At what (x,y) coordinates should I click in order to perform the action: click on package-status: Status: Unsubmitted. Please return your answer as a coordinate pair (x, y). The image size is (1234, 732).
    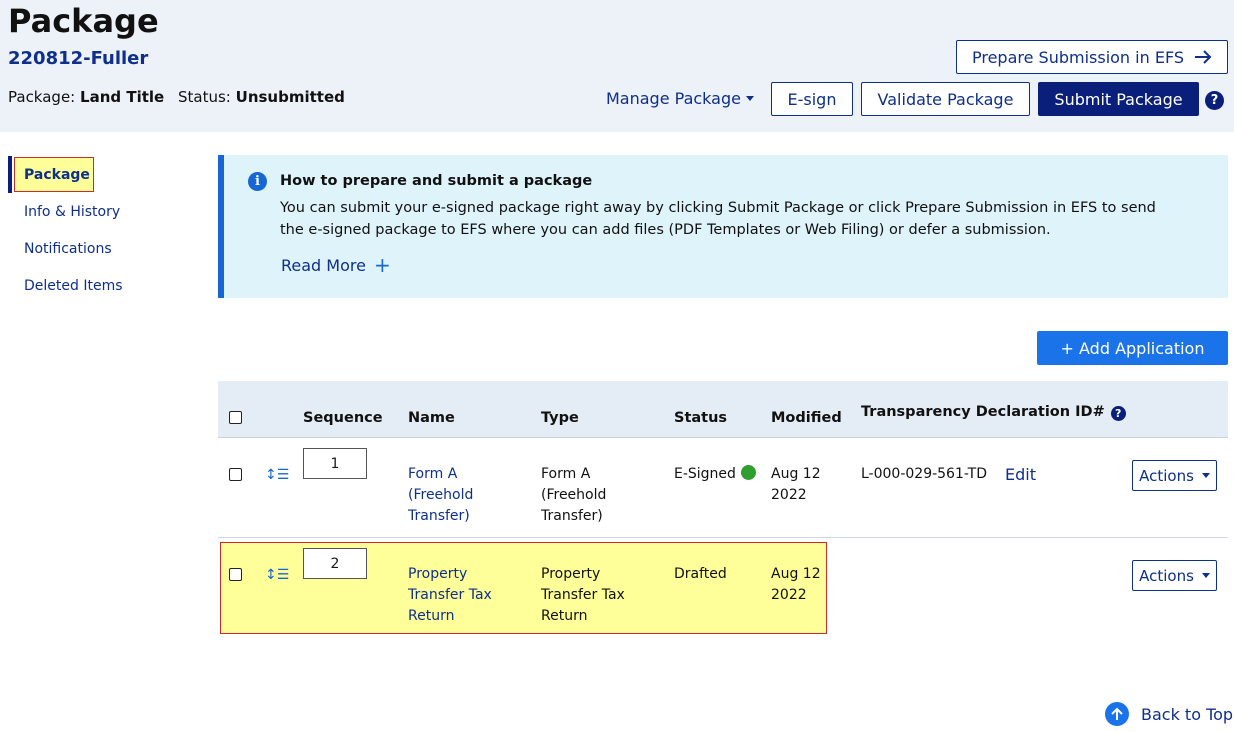
    Looking at the image, I should click on (261, 97).